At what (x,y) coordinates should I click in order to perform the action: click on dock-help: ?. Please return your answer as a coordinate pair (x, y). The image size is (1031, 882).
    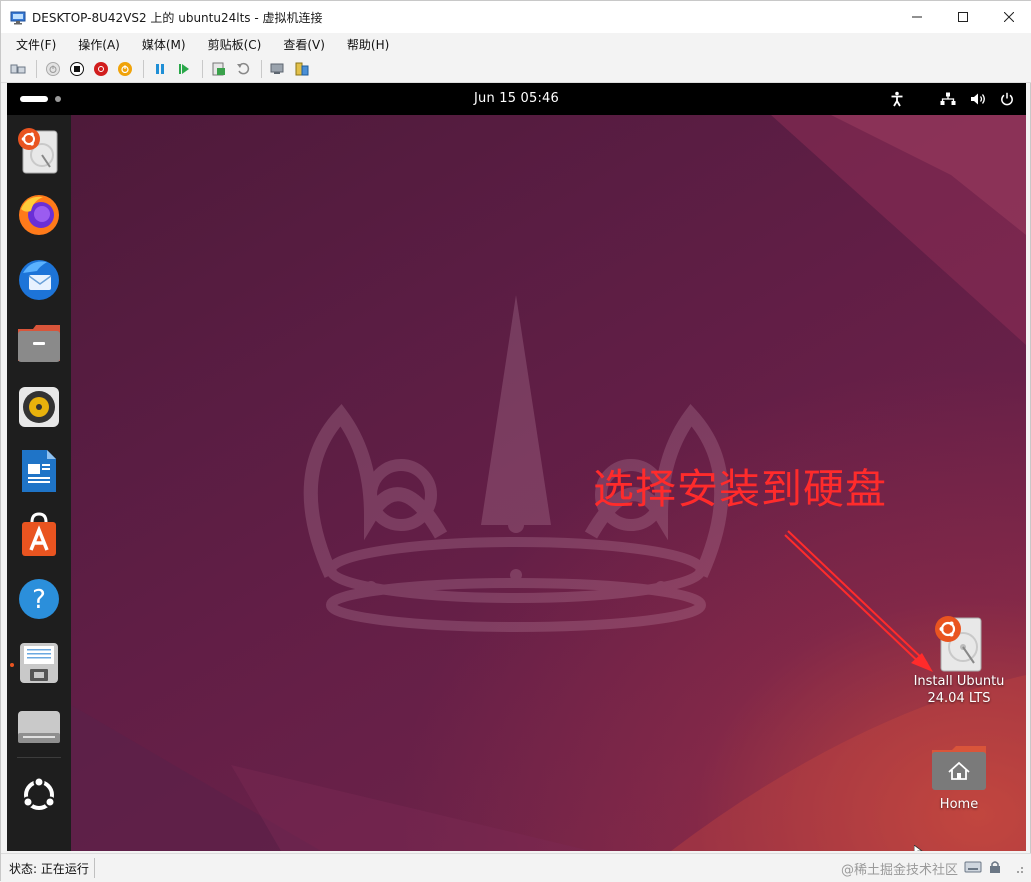
    Looking at the image, I should click on (39, 599).